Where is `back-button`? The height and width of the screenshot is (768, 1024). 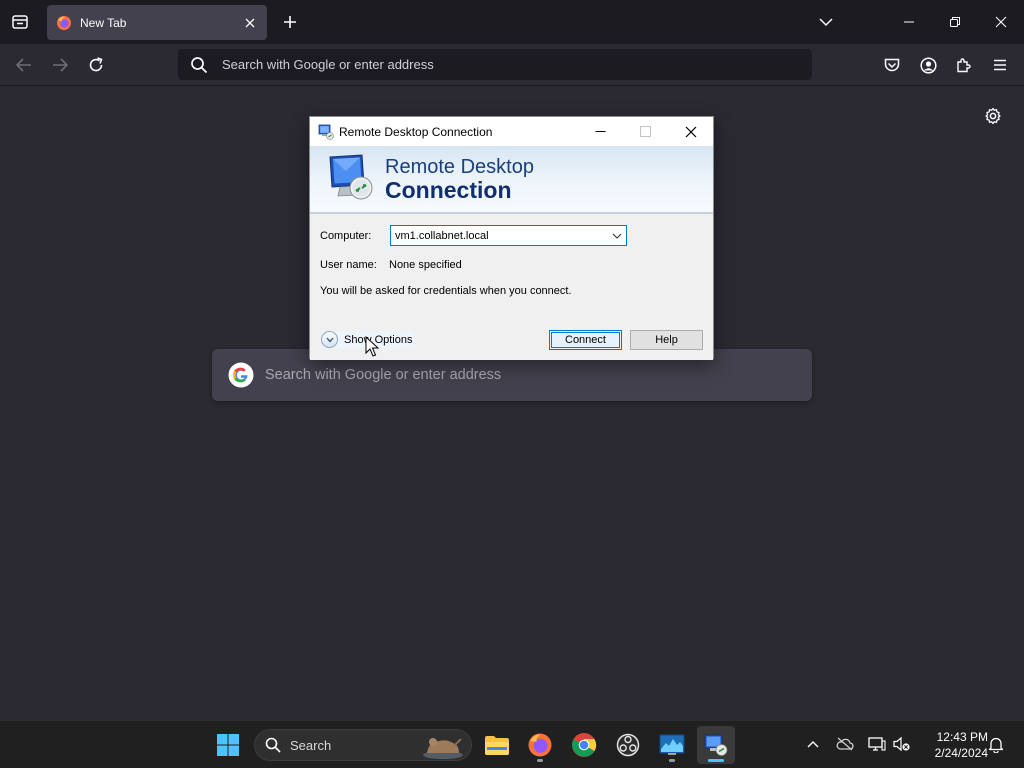 back-button is located at coordinates (24, 65).